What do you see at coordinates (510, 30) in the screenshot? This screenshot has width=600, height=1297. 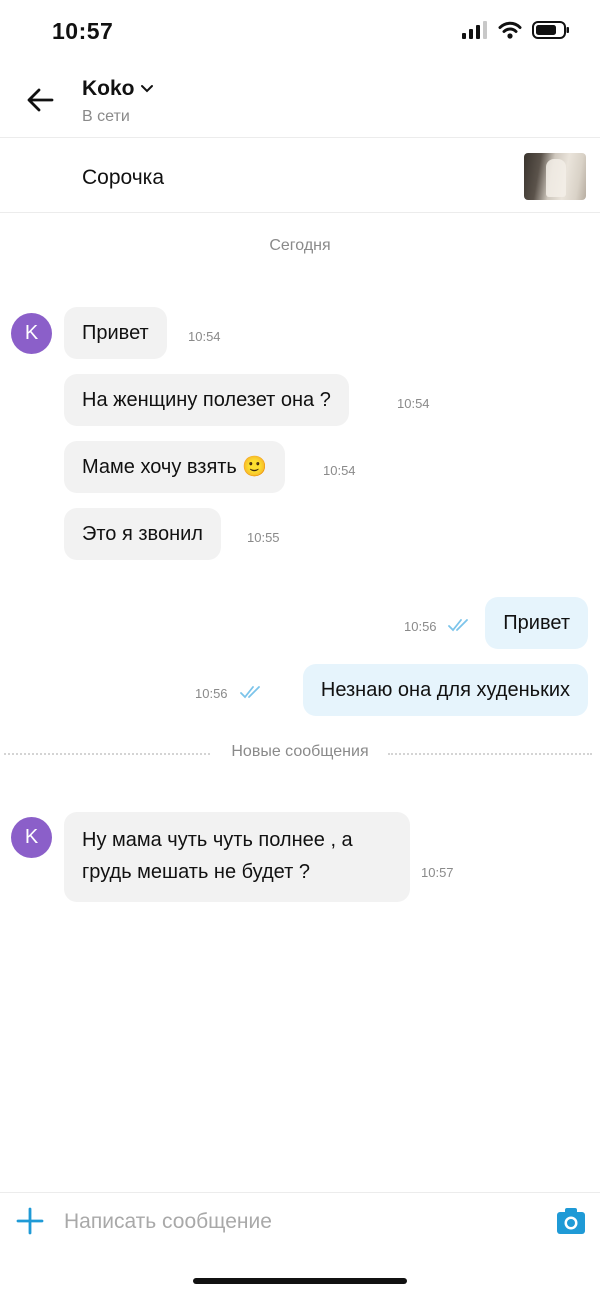 I see `wifi-icon` at bounding box center [510, 30].